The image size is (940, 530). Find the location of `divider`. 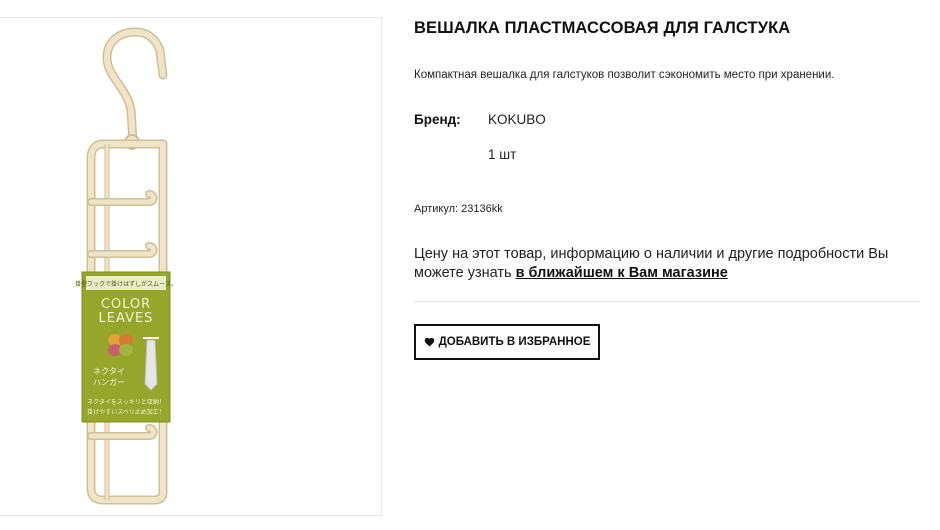

divider is located at coordinates (667, 301).